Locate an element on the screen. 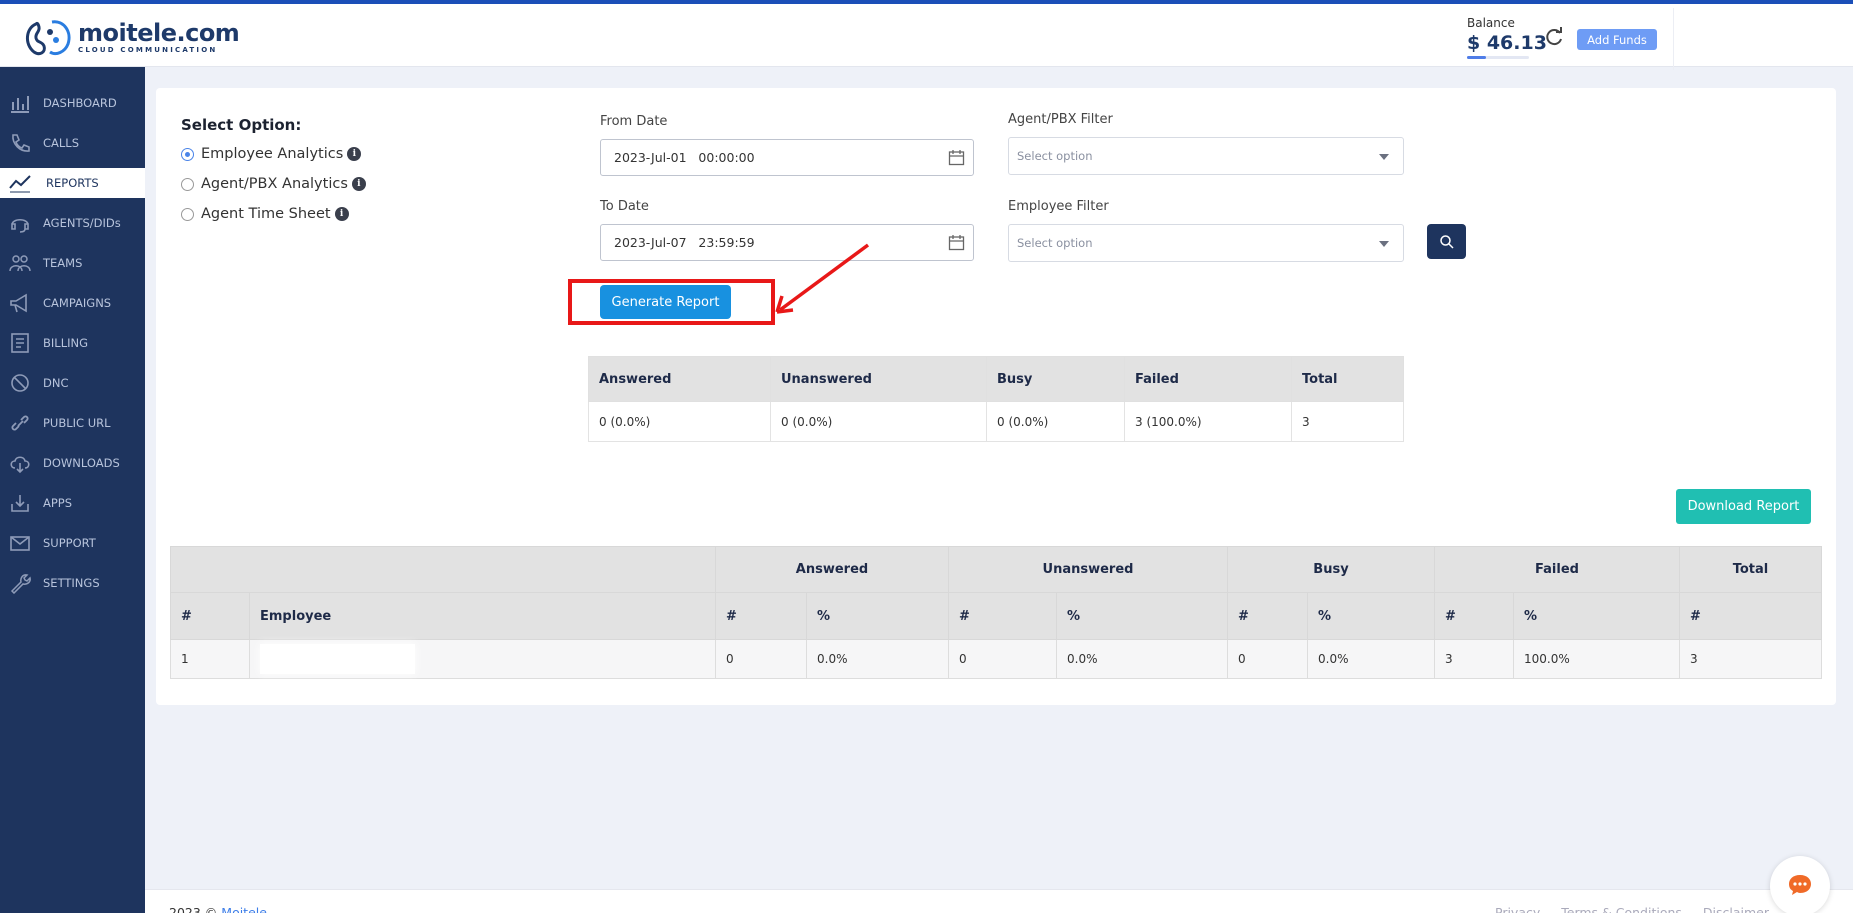 The width and height of the screenshot is (1853, 913). brand-logo: moitele.com CLOUD COMMUNICATION is located at coordinates (131, 37).